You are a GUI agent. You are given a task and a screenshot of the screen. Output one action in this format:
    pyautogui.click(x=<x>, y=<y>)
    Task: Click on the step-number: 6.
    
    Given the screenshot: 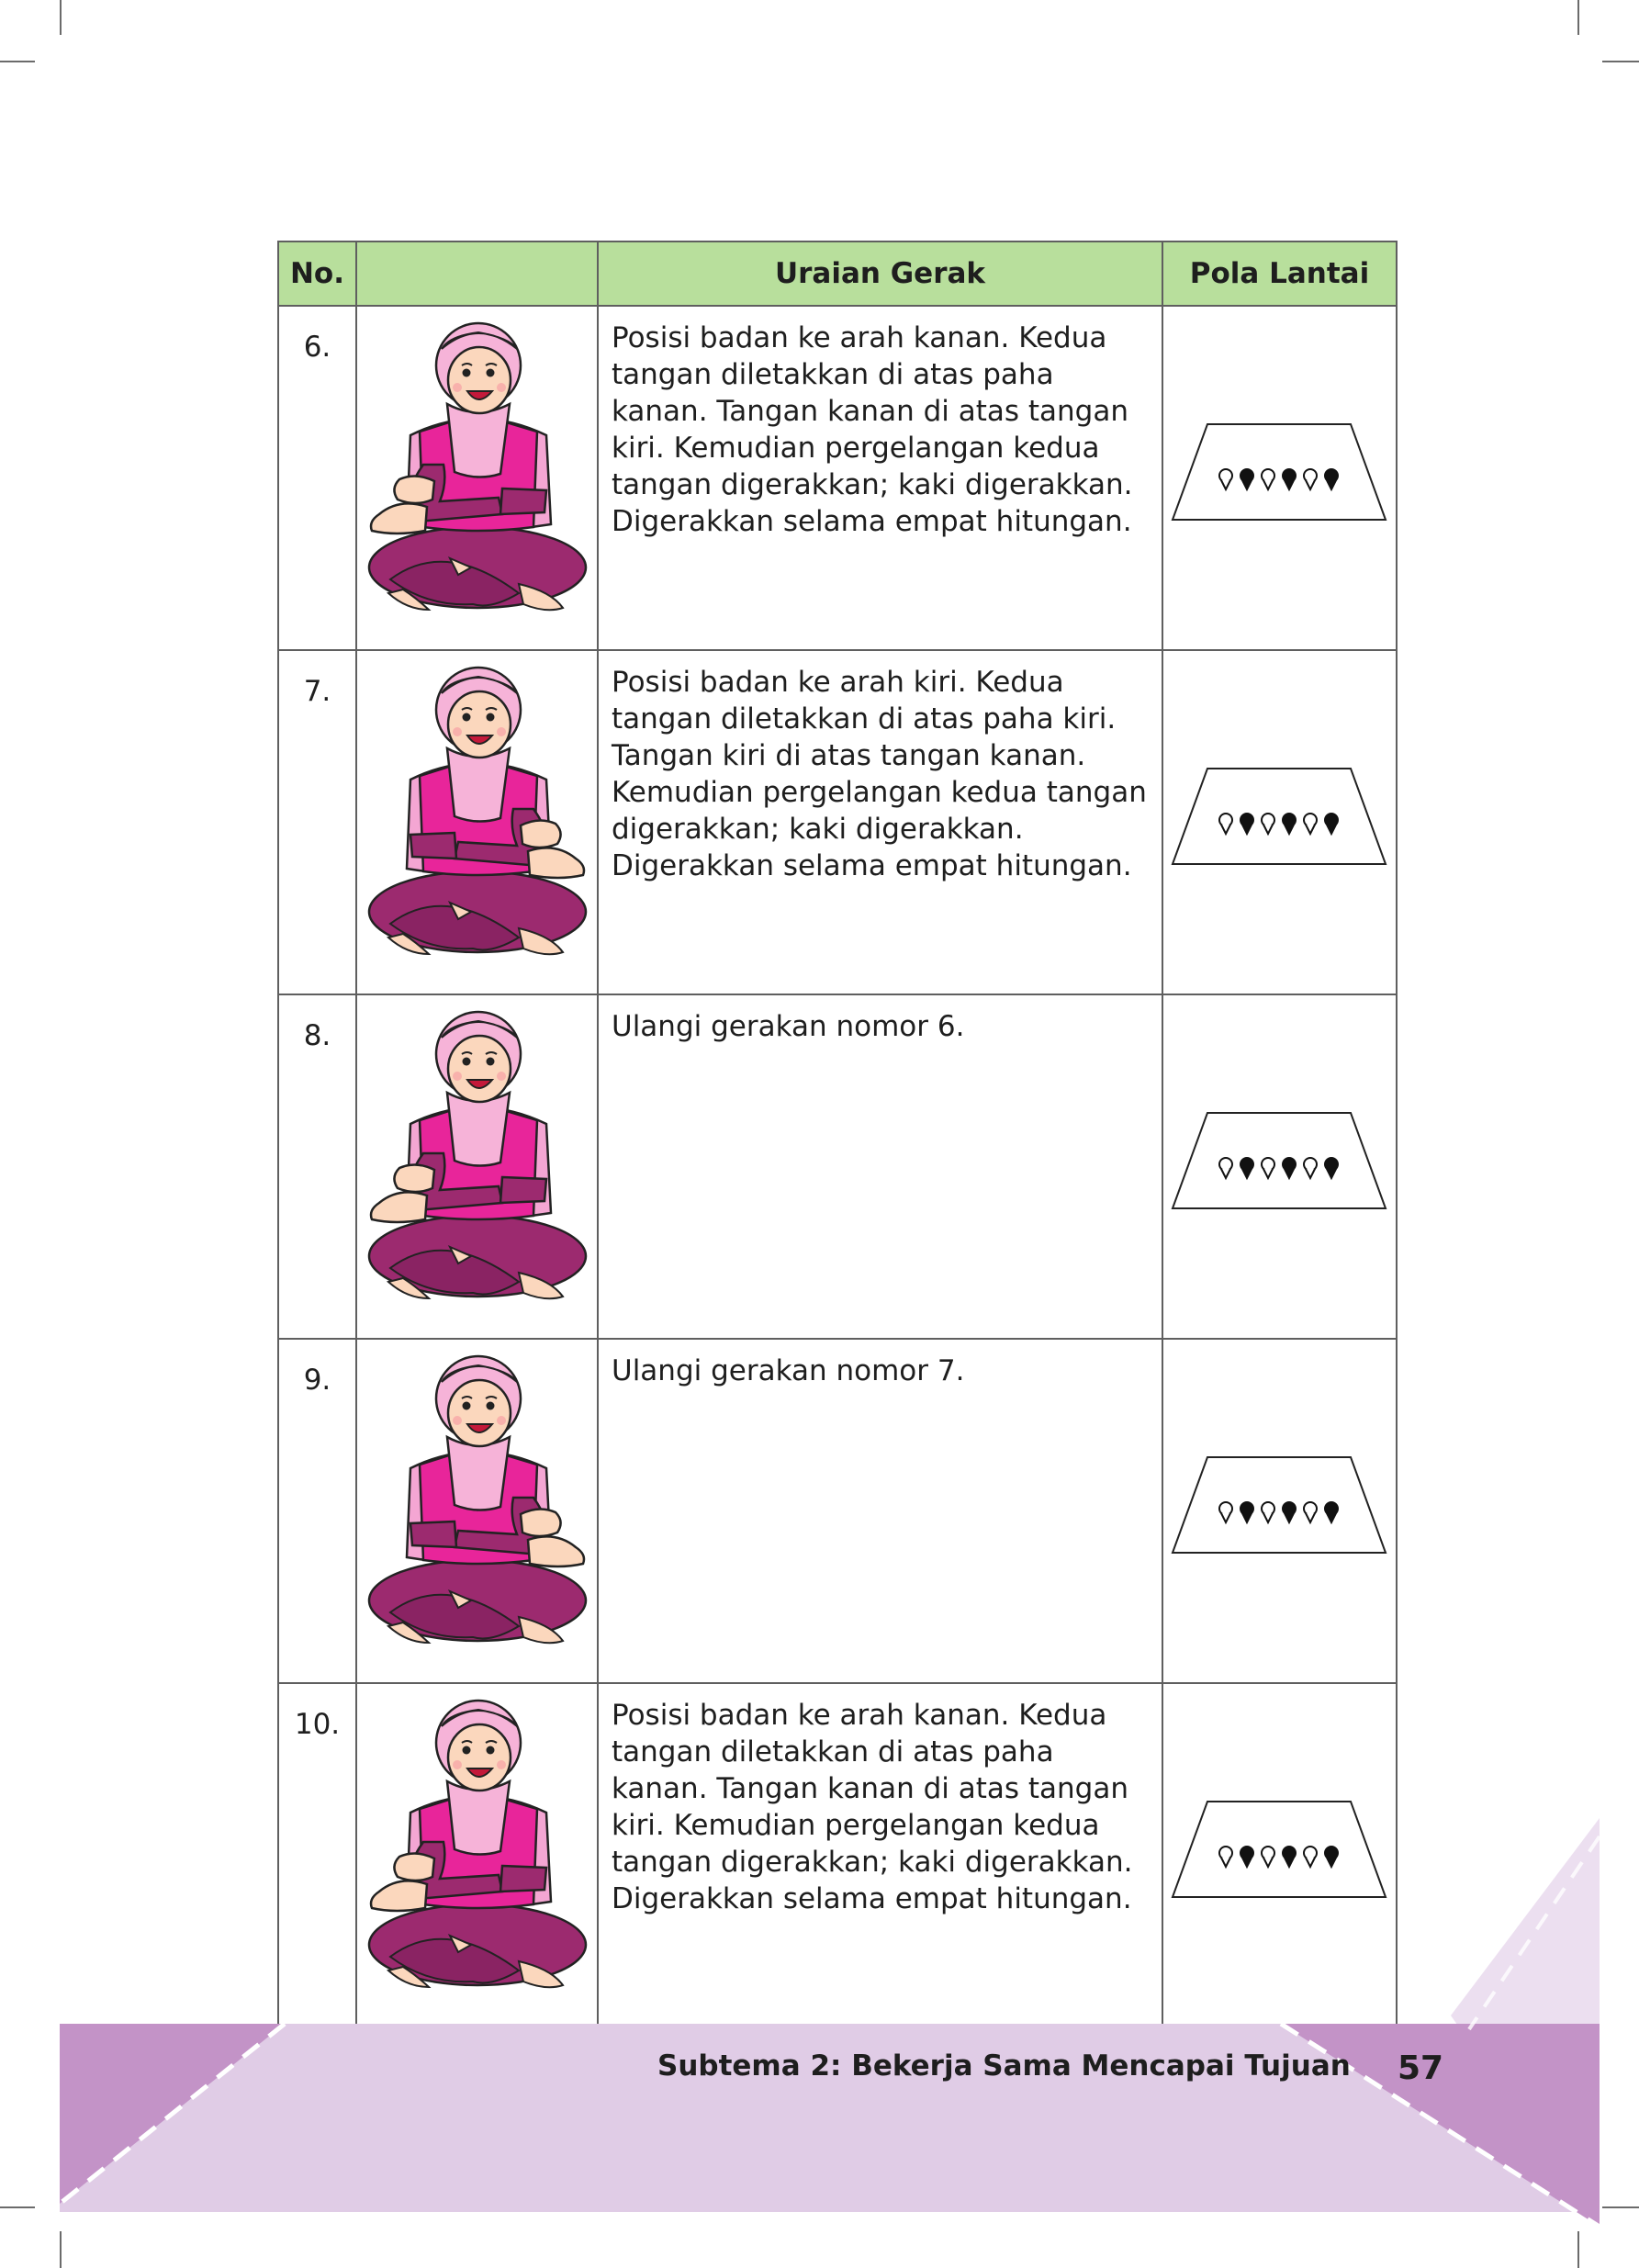 What is the action you would take?
    pyautogui.click(x=317, y=478)
    